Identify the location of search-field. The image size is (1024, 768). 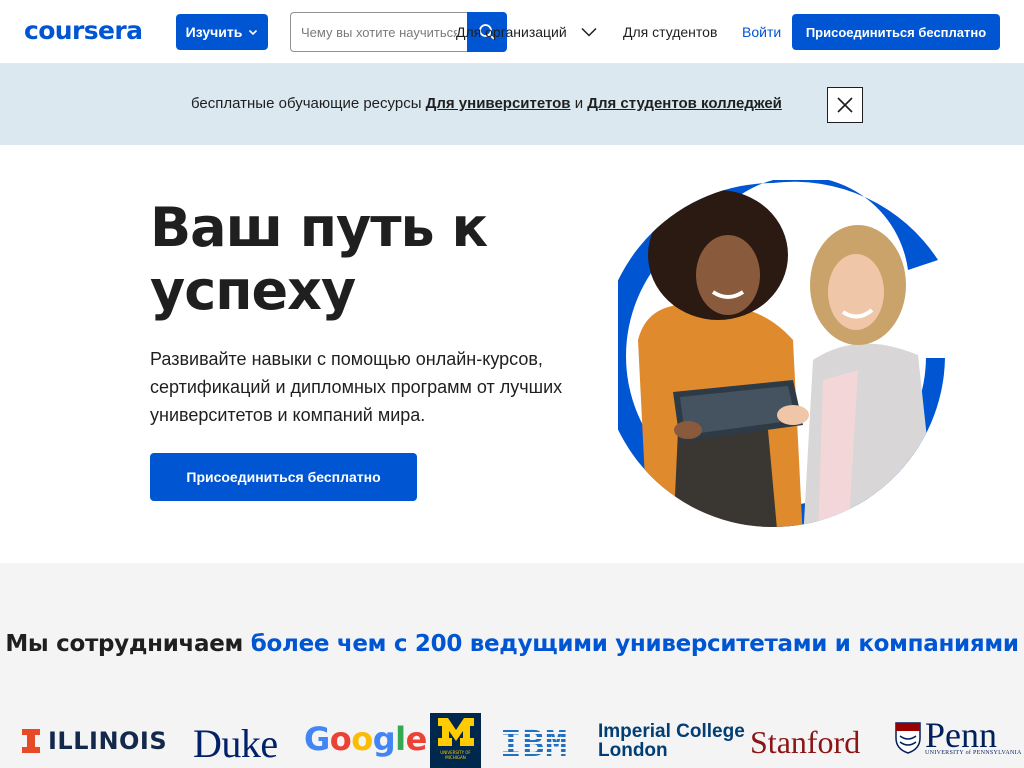
(378, 32).